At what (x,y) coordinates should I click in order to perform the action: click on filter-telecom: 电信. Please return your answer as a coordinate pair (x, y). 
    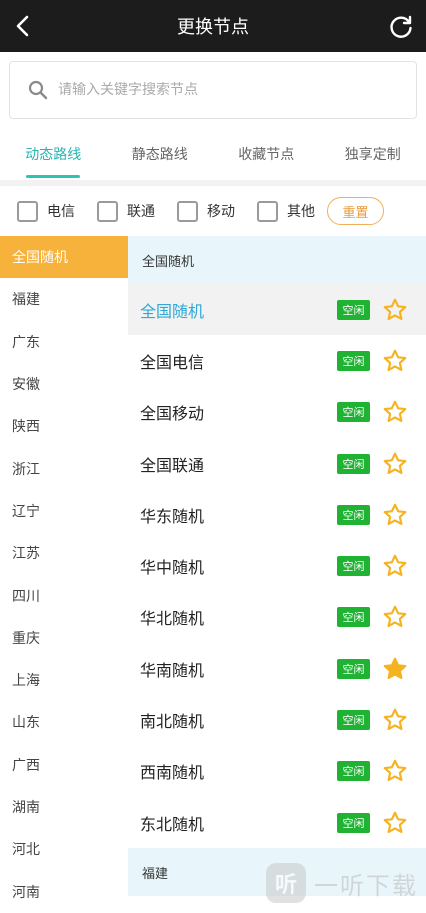
    Looking at the image, I should click on (46, 211).